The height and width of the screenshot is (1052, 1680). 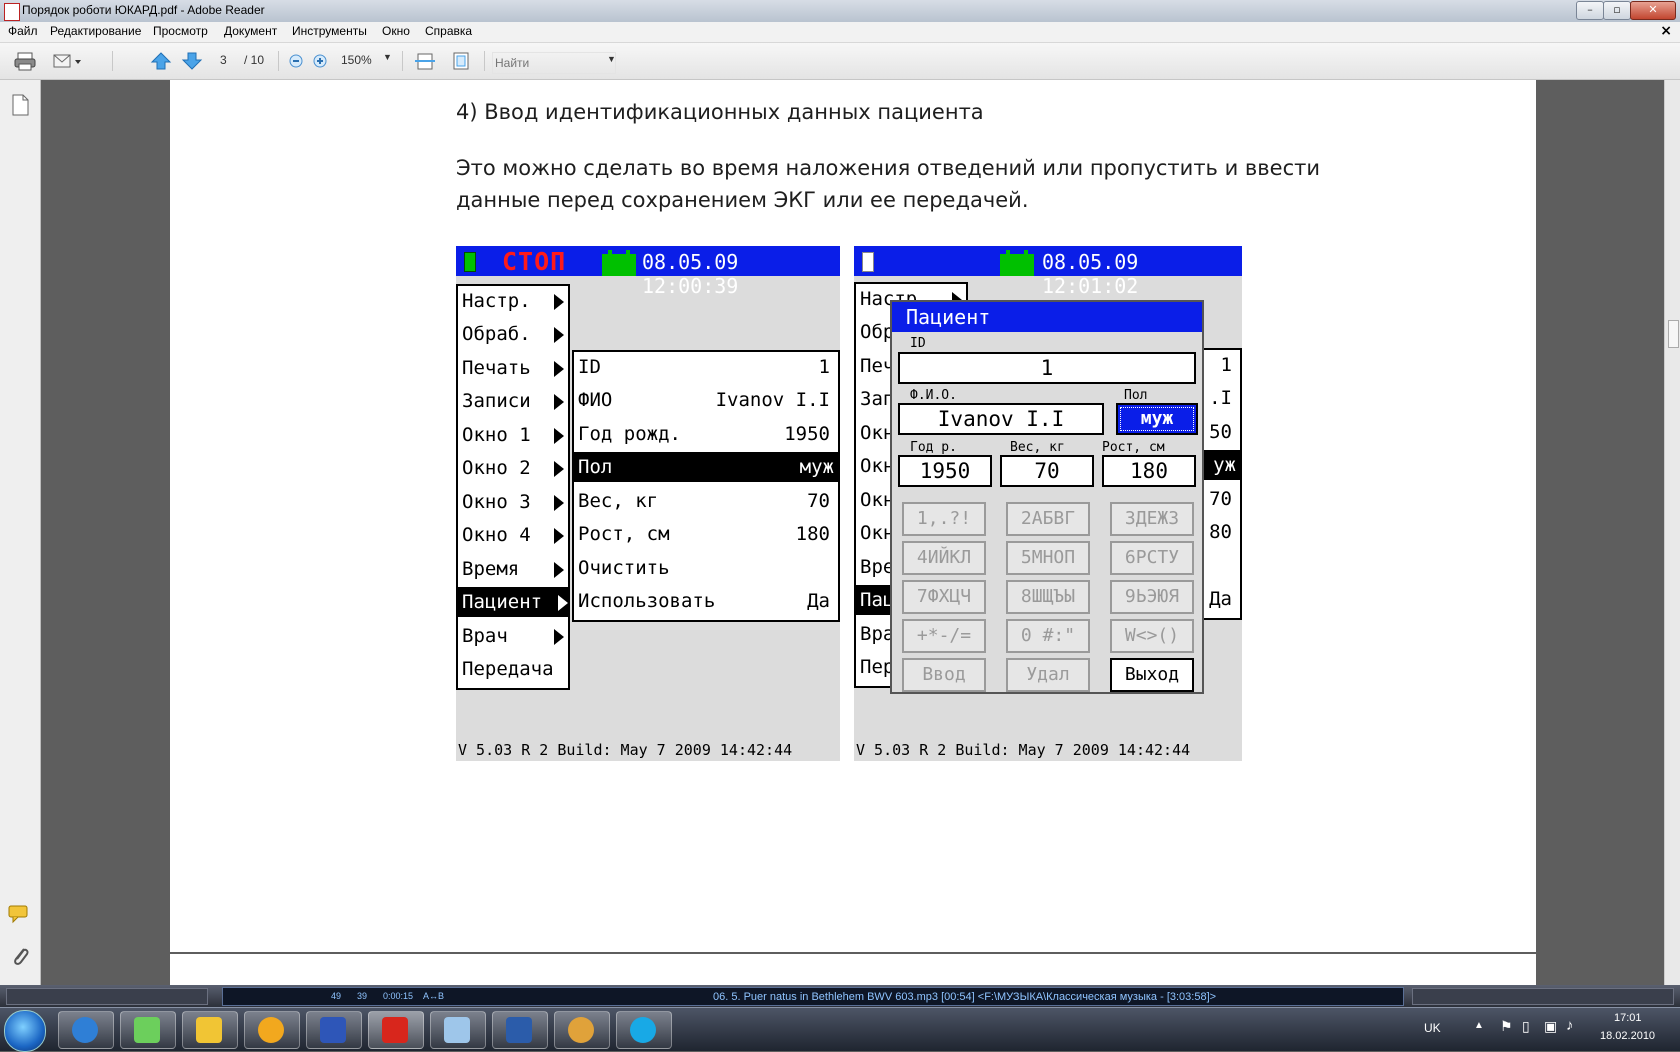 What do you see at coordinates (223, 60) in the screenshot?
I see `page-number-input: 3` at bounding box center [223, 60].